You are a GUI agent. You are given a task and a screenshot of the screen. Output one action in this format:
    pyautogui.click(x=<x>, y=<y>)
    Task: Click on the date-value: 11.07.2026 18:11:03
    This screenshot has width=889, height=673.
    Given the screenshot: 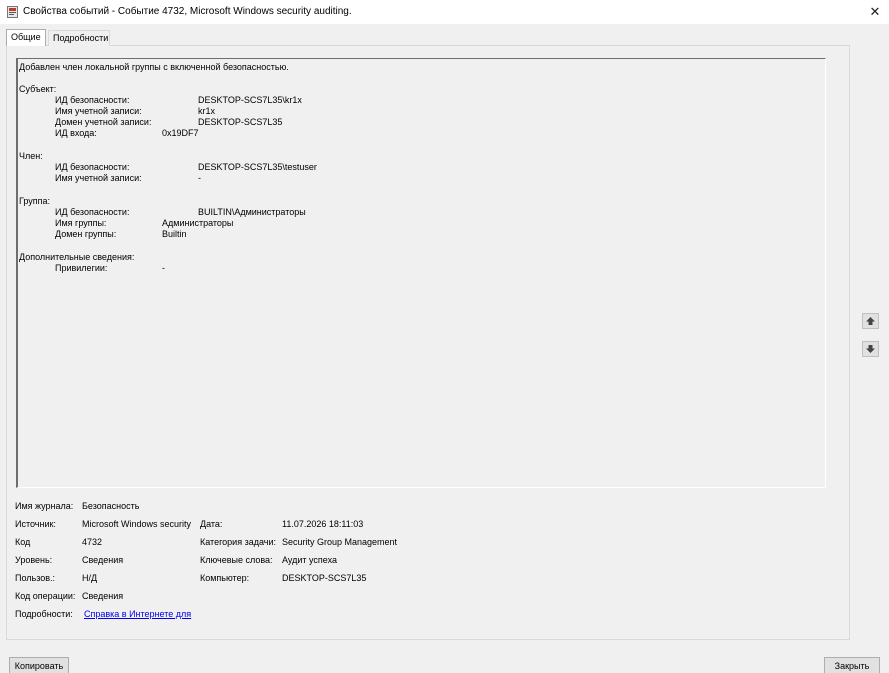 What is the action you would take?
    pyautogui.click(x=323, y=524)
    